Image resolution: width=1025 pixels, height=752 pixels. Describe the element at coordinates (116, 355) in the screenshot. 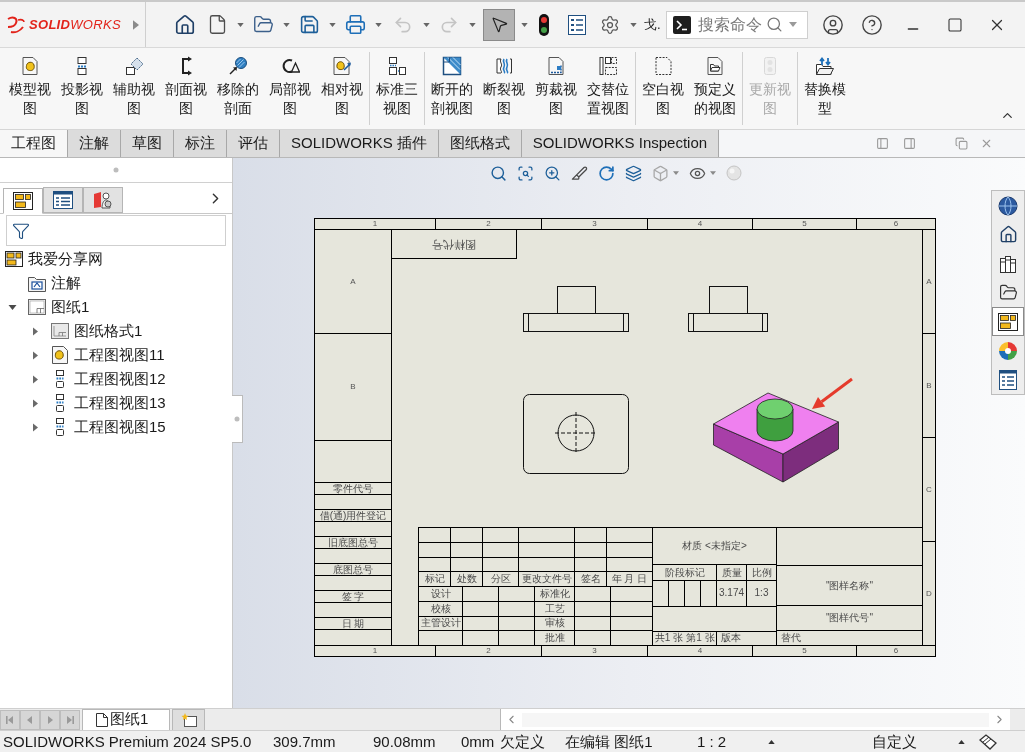

I see `tree-item: 工程图视图11` at that location.